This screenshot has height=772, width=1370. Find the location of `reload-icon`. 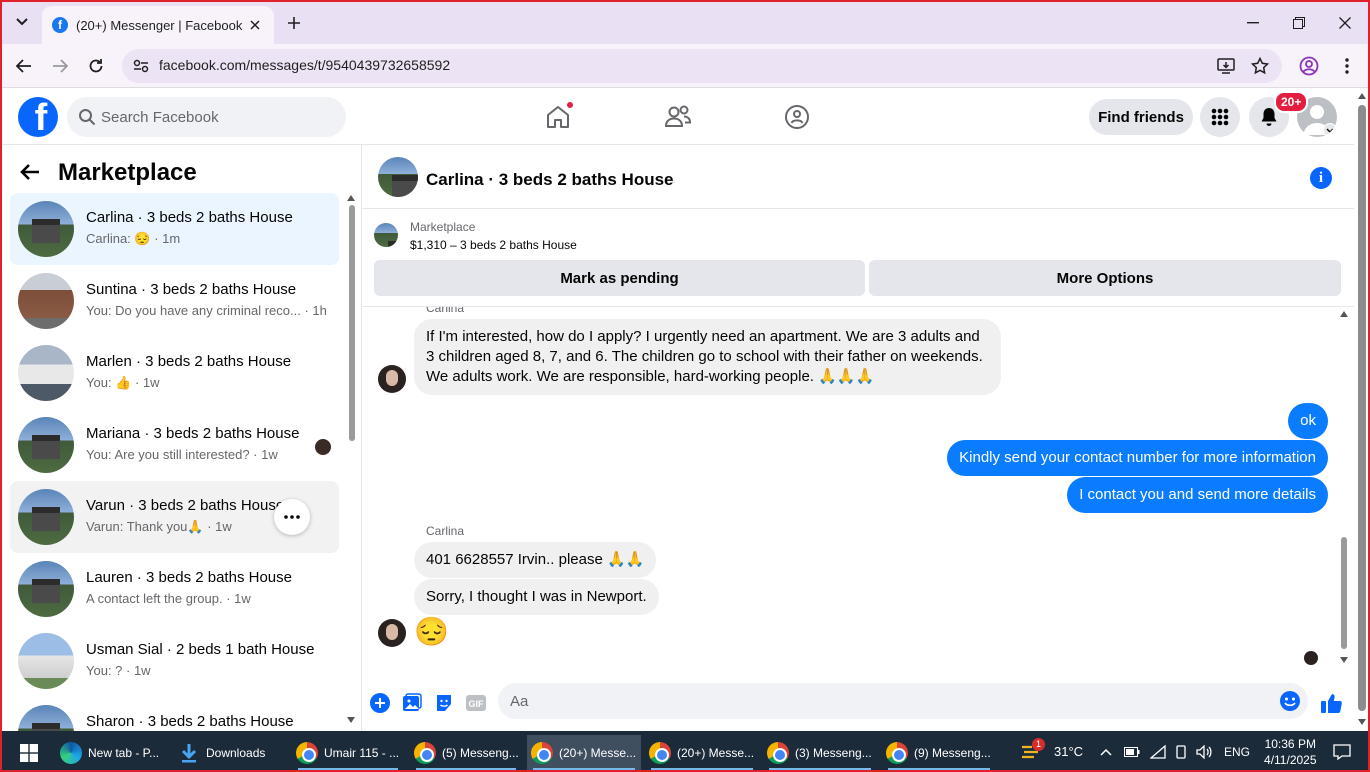

reload-icon is located at coordinates (96, 66).